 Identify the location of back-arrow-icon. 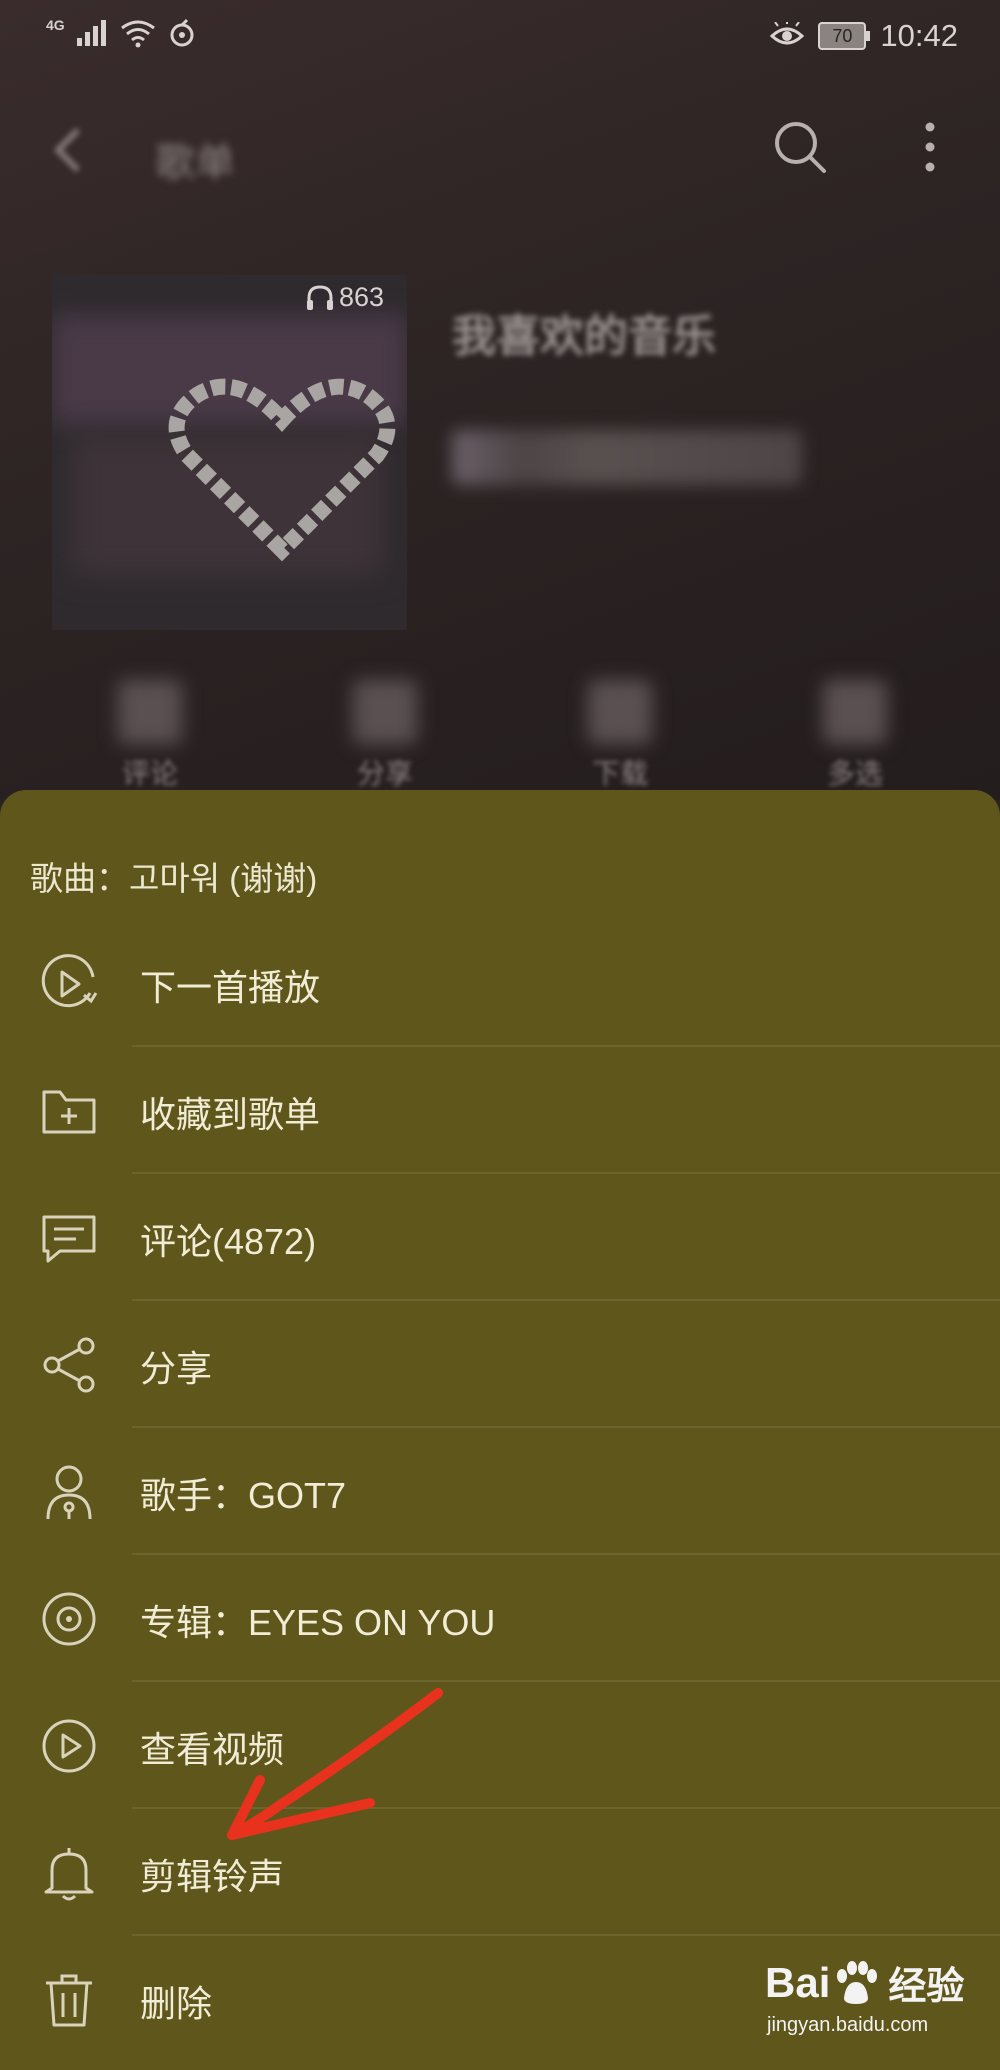
(68, 150).